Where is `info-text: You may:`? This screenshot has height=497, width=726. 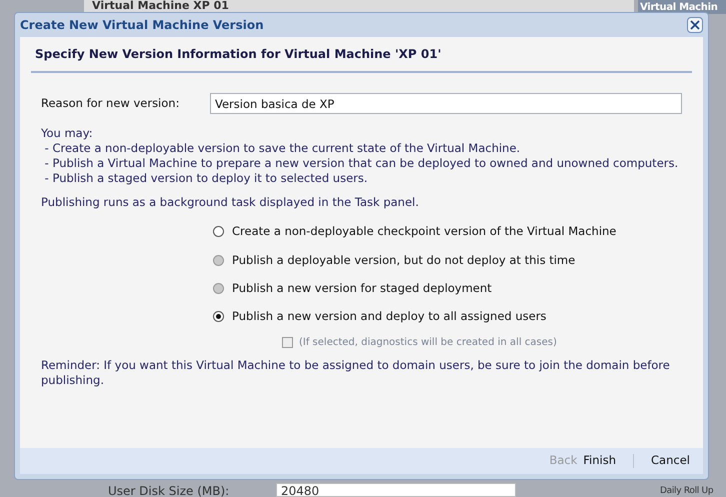 info-text: You may: is located at coordinates (67, 133).